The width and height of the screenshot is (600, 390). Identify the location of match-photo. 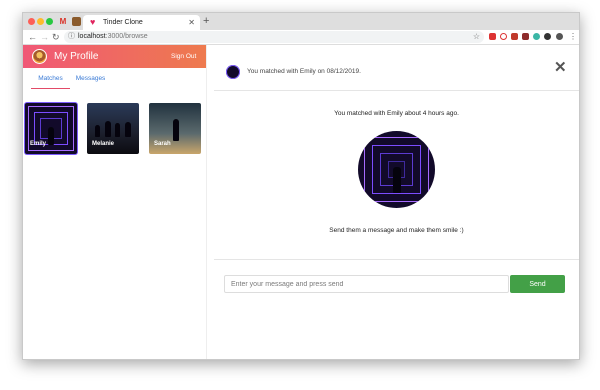
(396, 169).